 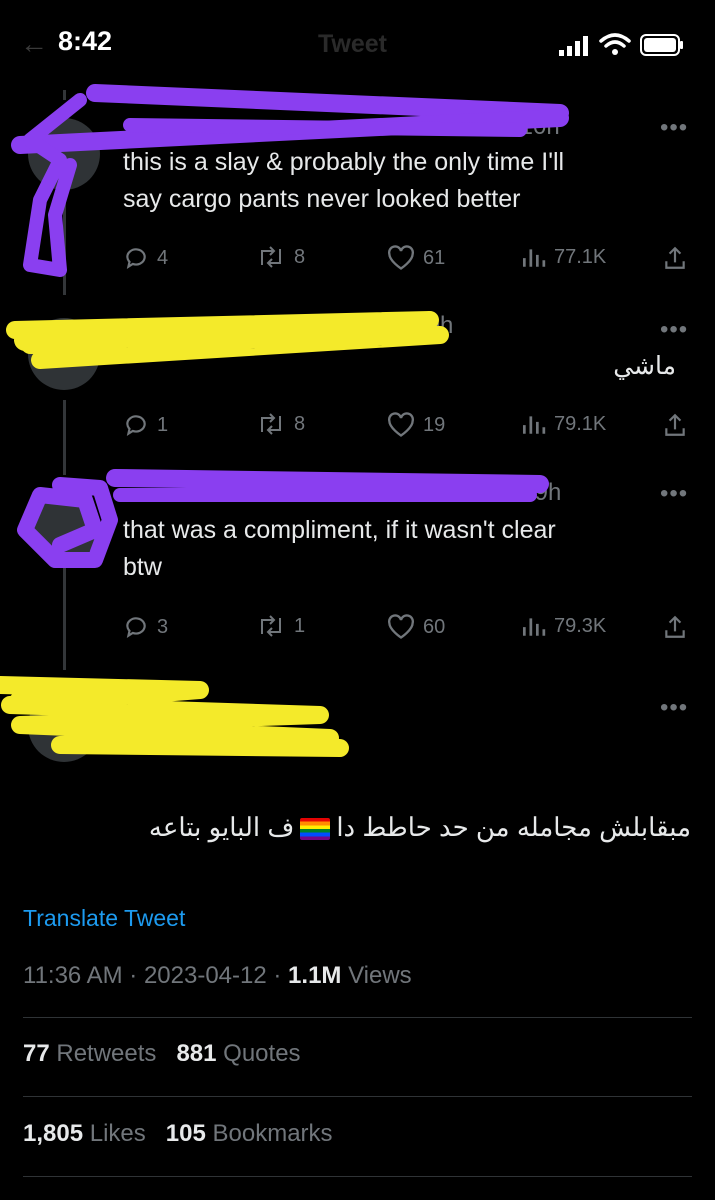 What do you see at coordinates (661, 45) in the screenshot?
I see `battery-icon` at bounding box center [661, 45].